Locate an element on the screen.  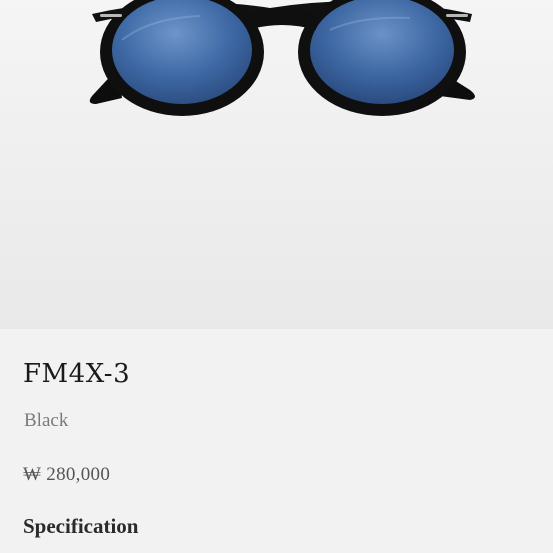
specification-heading: Specification is located at coordinates (81, 526).